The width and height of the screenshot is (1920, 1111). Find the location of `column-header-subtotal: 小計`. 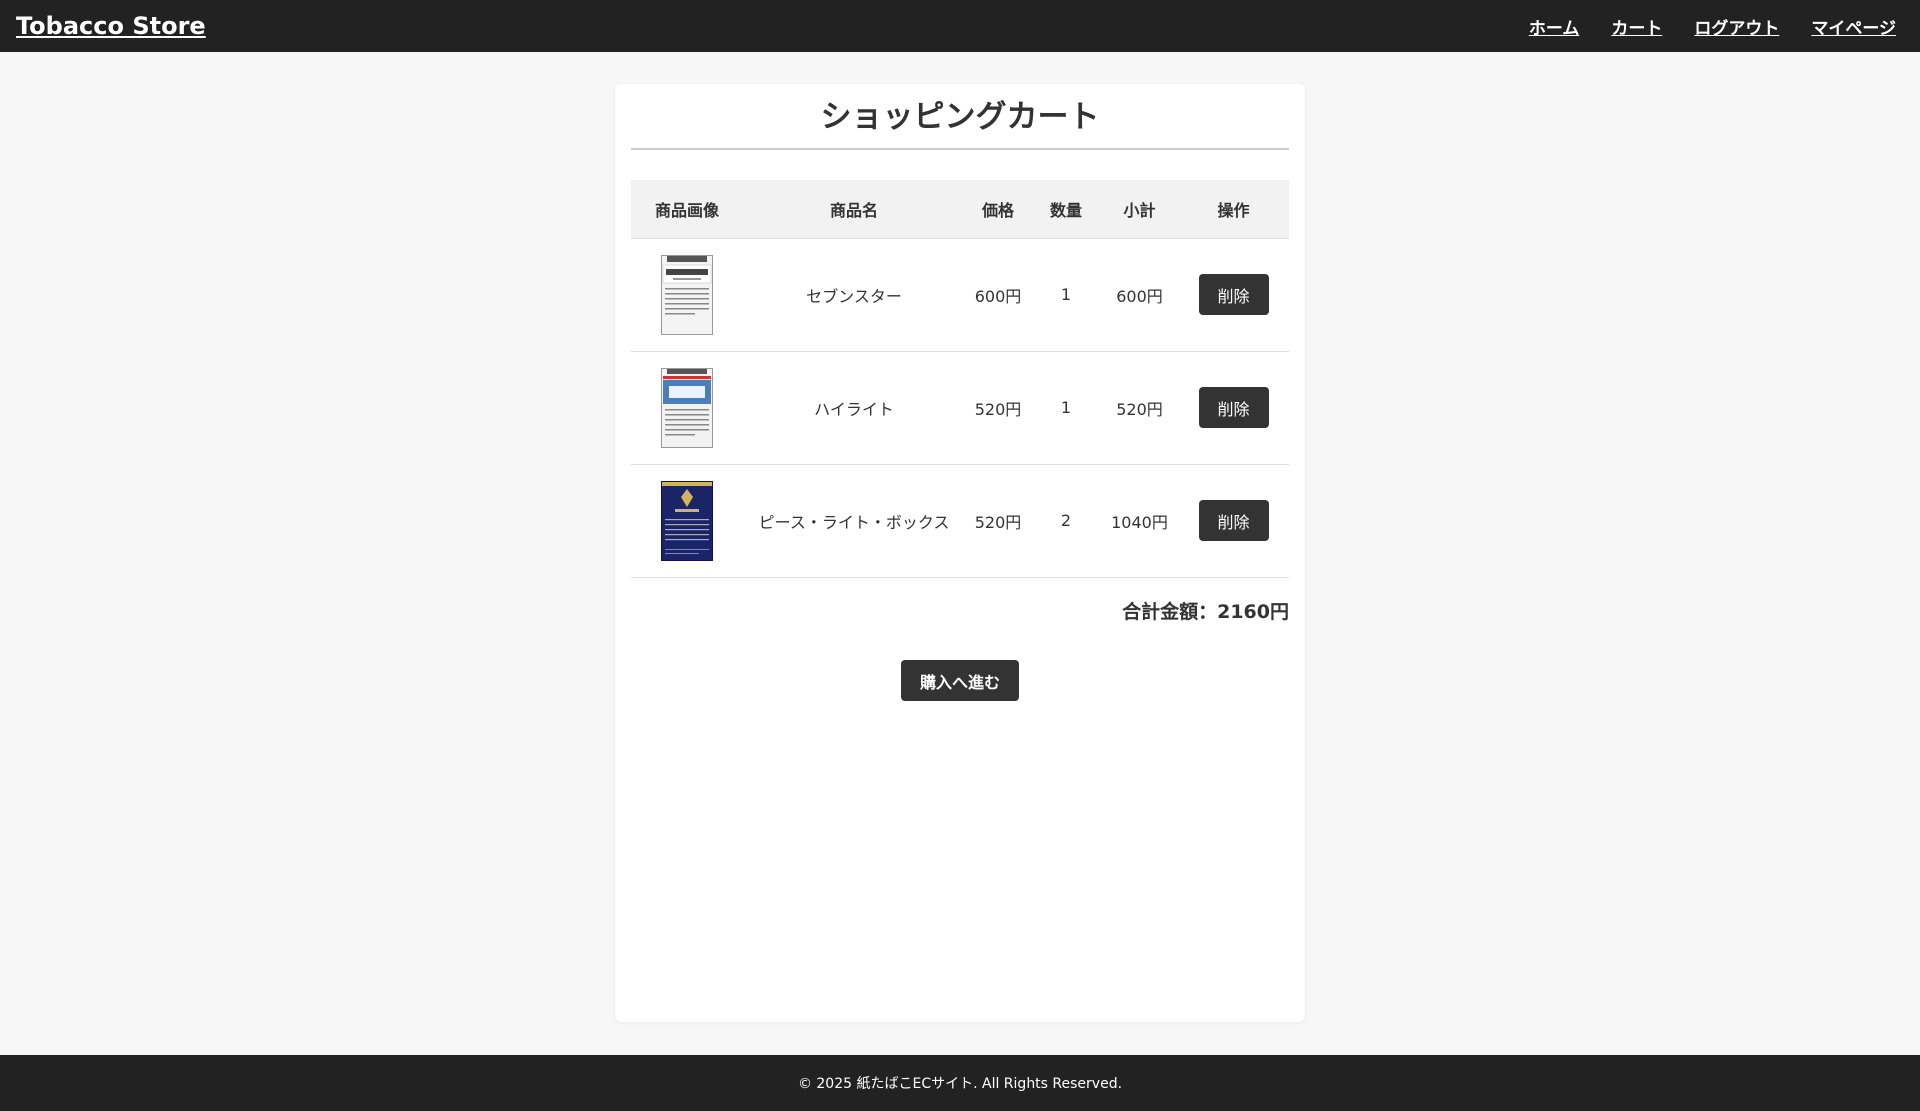

column-header-subtotal: 小計 is located at coordinates (1139, 209).